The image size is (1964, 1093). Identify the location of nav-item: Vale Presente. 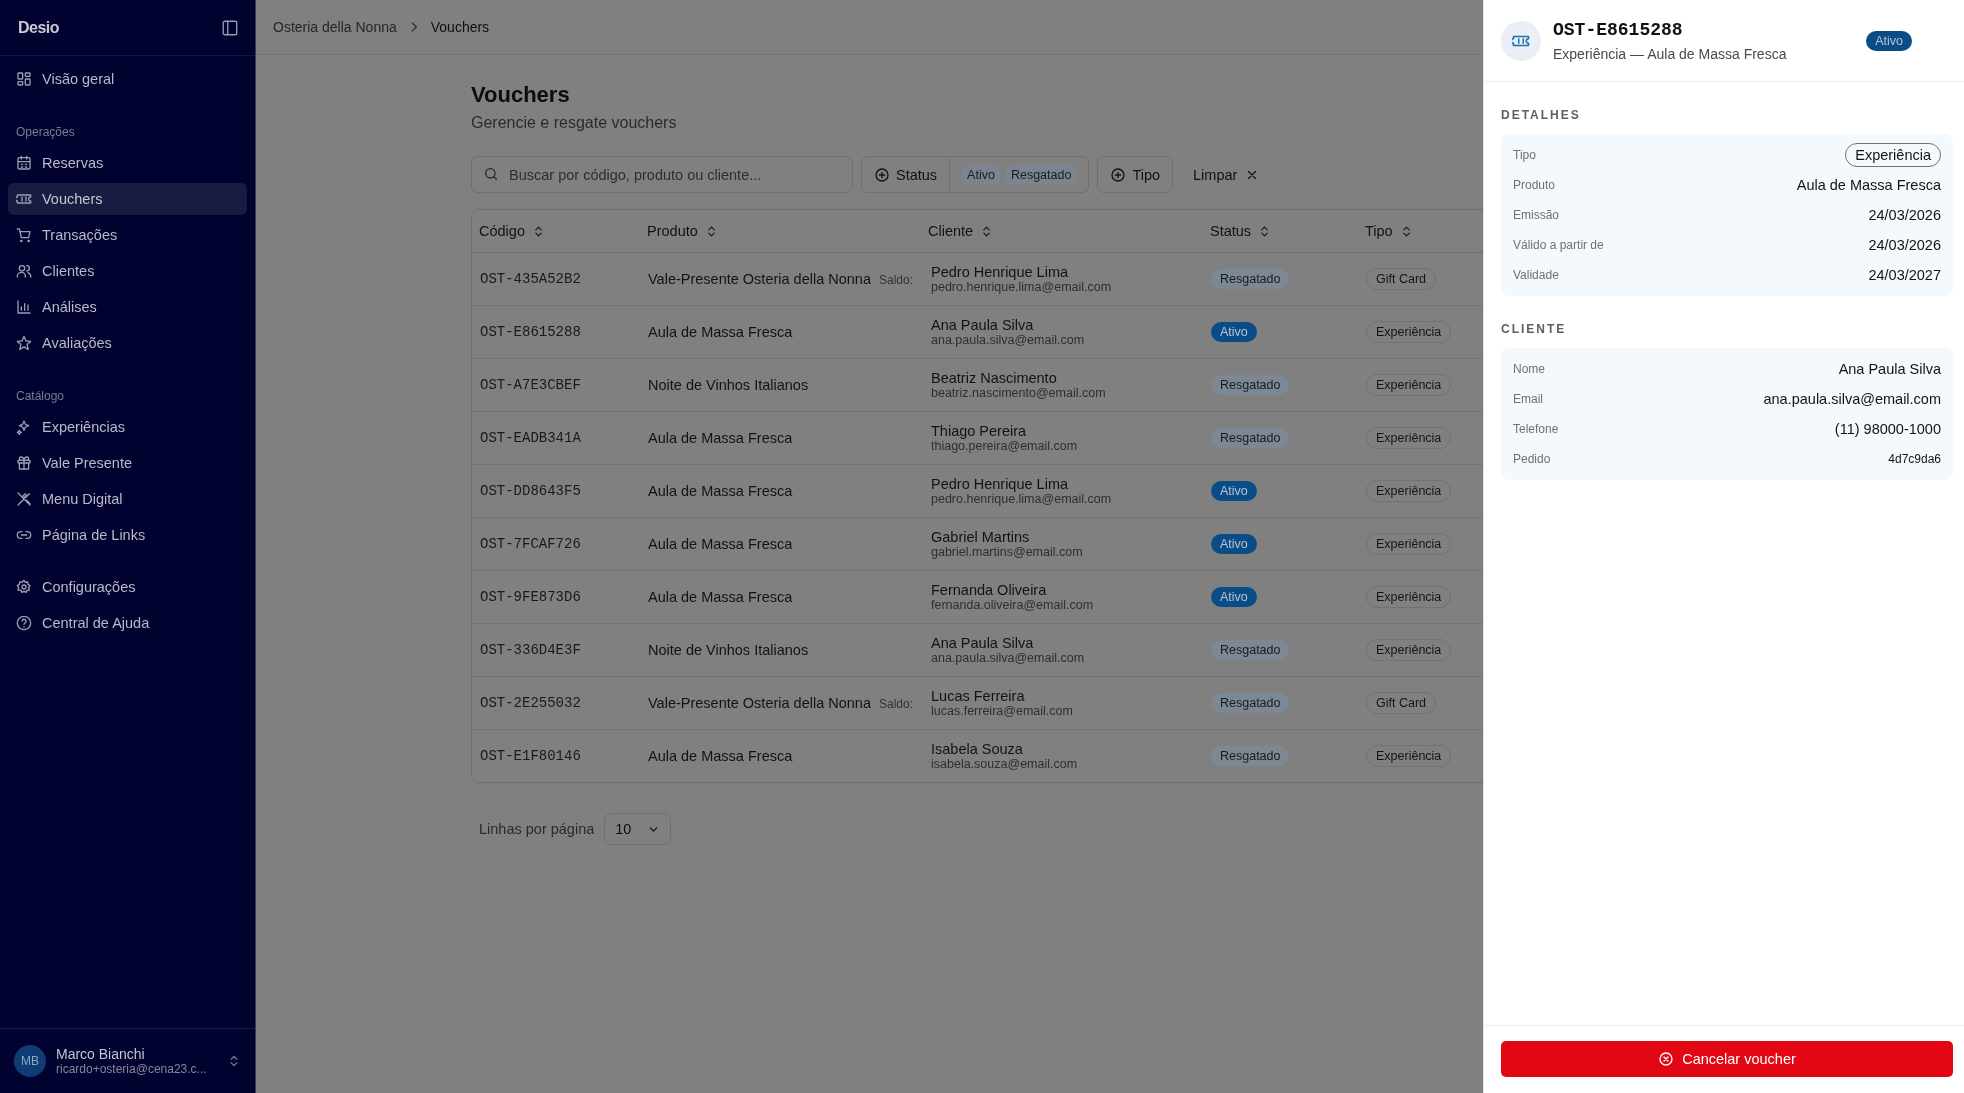
(127, 463).